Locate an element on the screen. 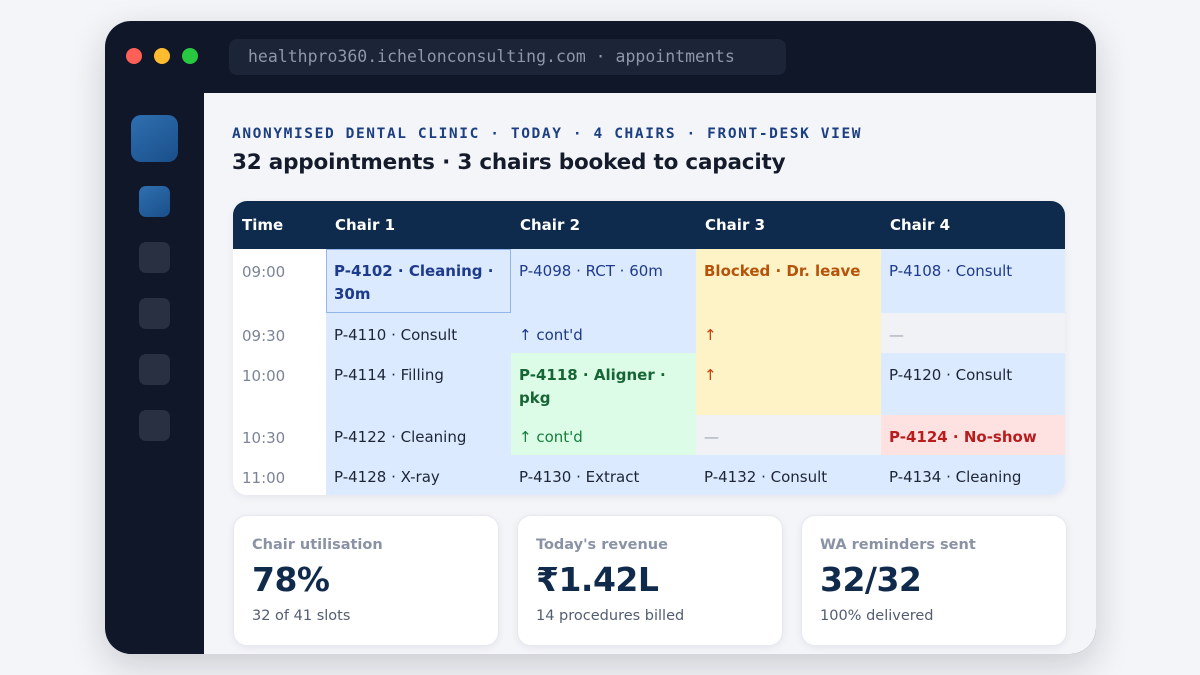 This screenshot has height=675, width=1200. stat-subtext: 32 of 41 slots is located at coordinates (301, 616).